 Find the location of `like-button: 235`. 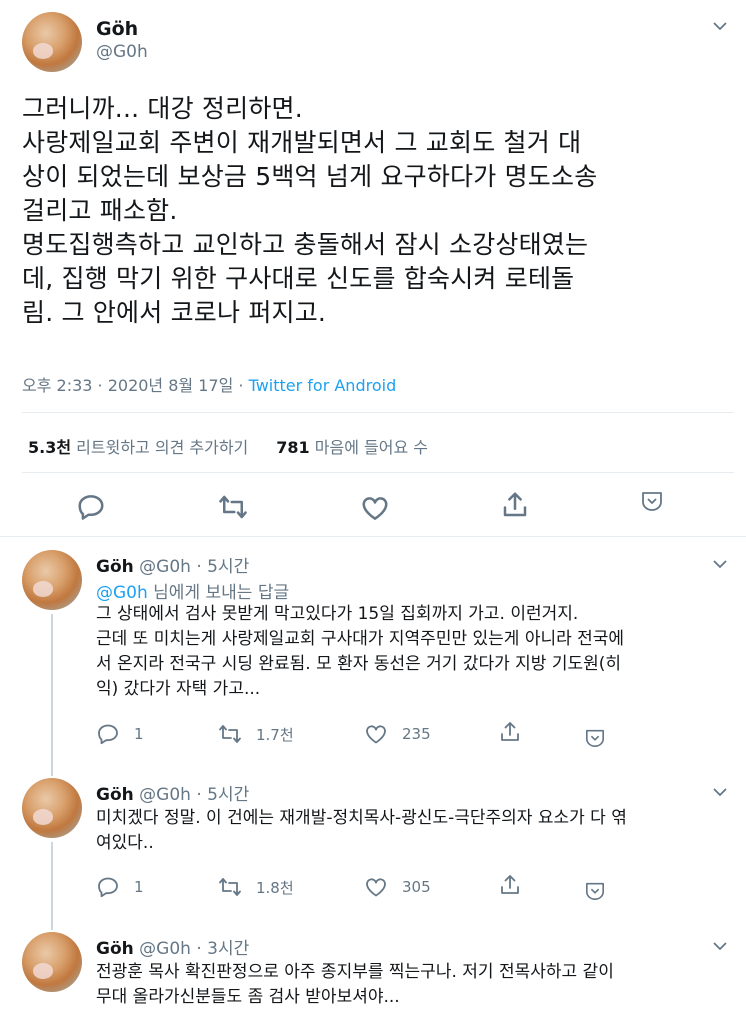

like-button: 235 is located at coordinates (397, 734).